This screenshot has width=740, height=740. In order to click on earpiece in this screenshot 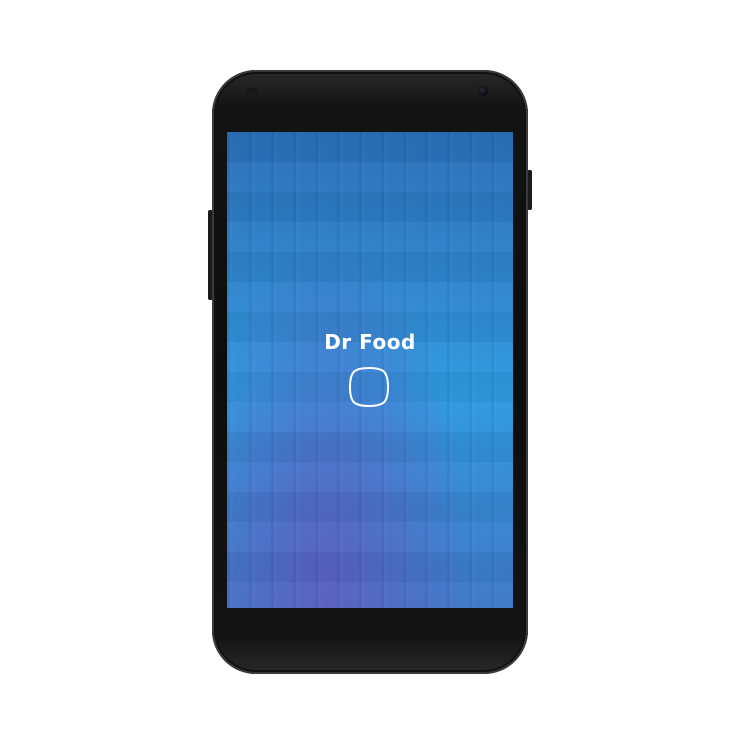, I will do `click(252, 91)`.